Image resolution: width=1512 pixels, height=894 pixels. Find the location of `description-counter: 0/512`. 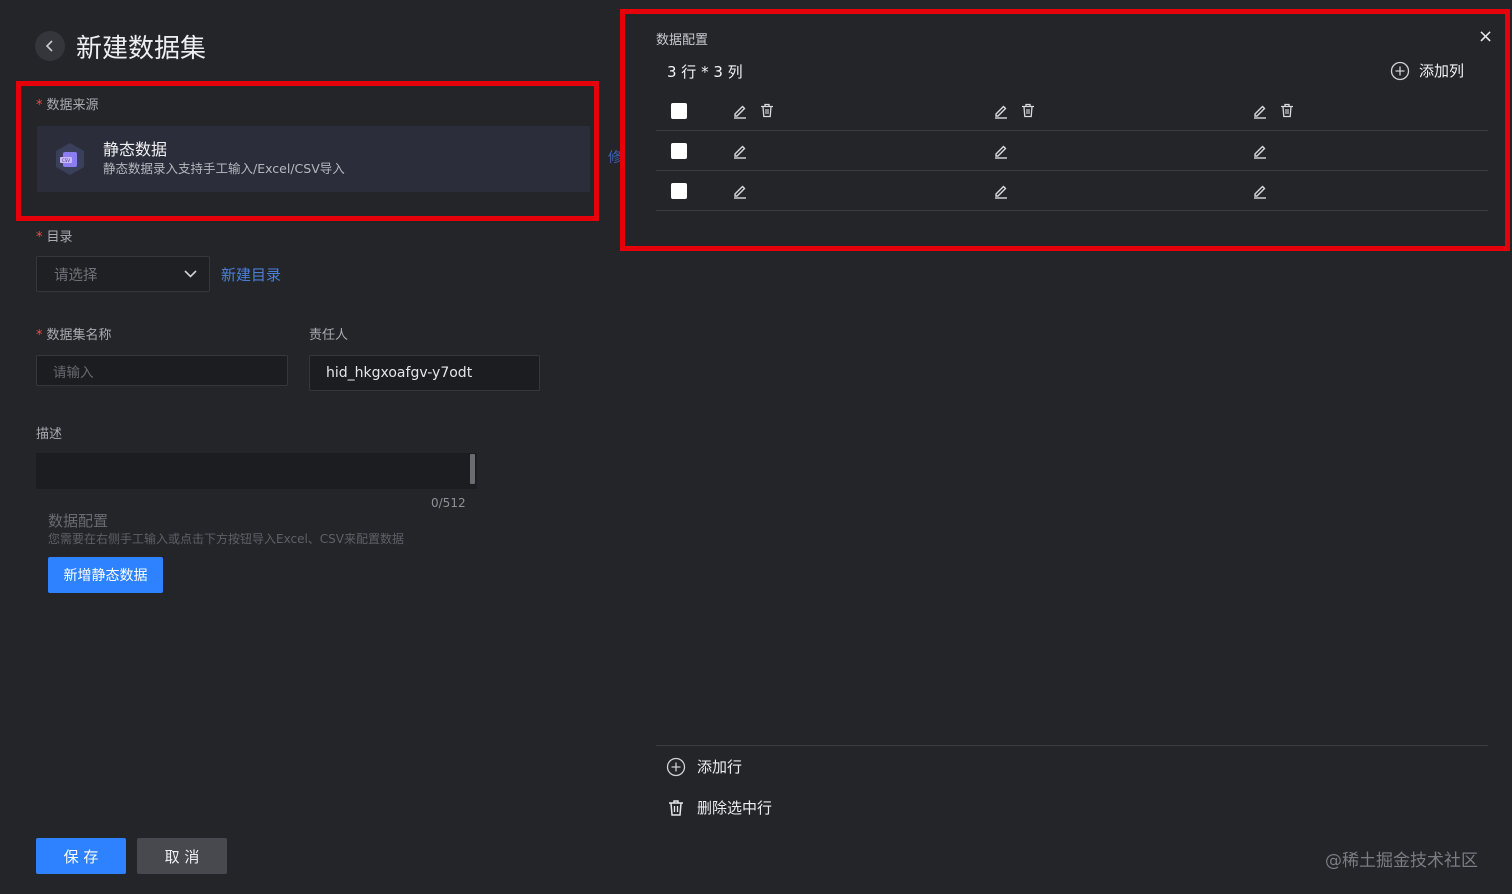

description-counter: 0/512 is located at coordinates (448, 503).